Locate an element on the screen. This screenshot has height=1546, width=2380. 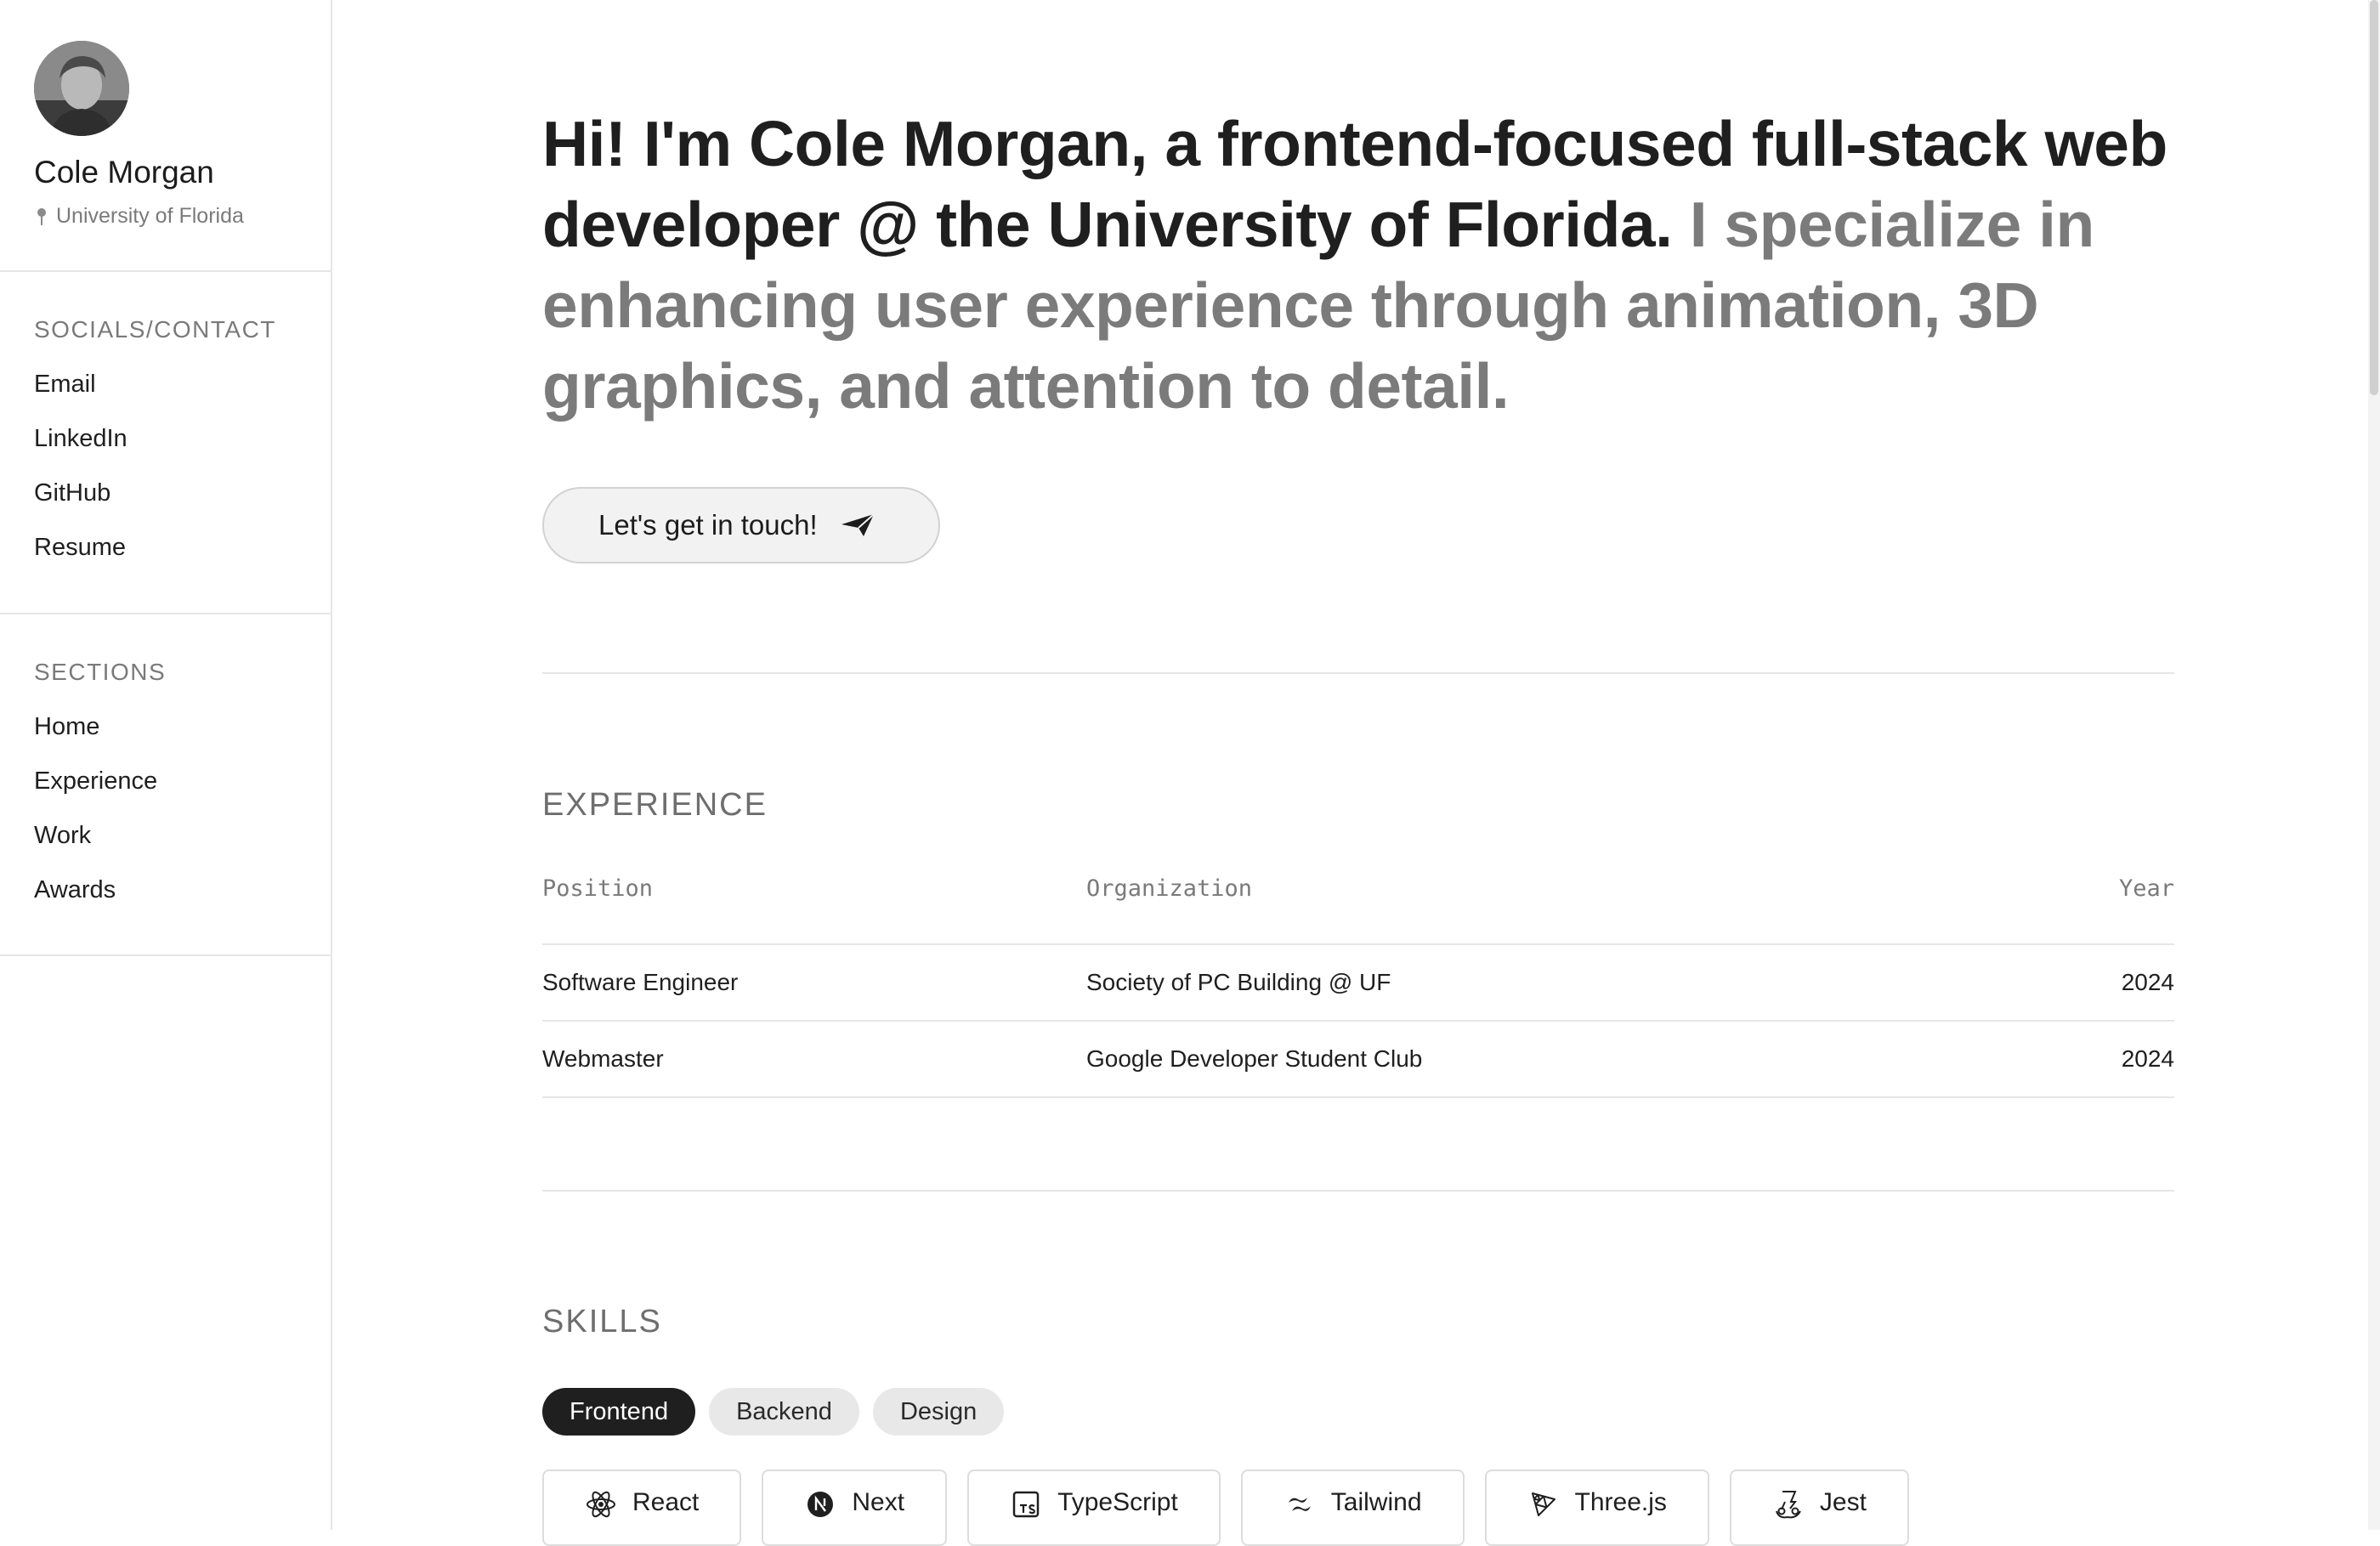
tab-frontend: Frontend is located at coordinates (619, 1412).